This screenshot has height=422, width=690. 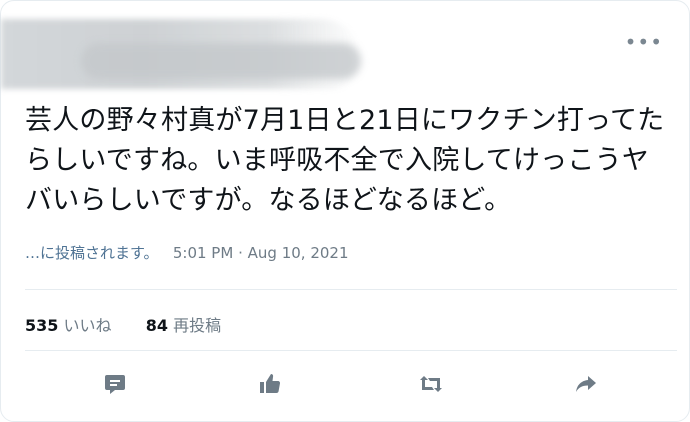 I want to click on retweets-stat: 84 再投稿, so click(x=183, y=325).